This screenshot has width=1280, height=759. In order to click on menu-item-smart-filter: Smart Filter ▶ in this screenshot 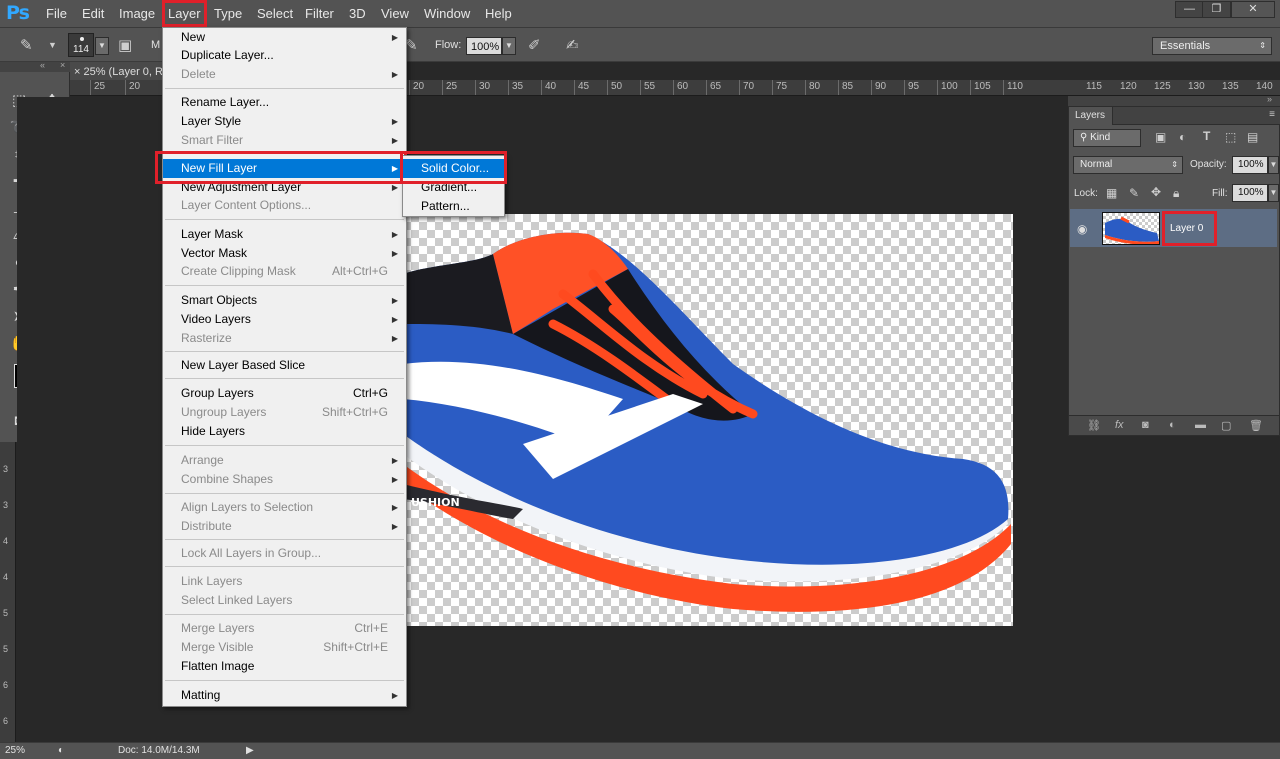, I will do `click(284, 140)`.